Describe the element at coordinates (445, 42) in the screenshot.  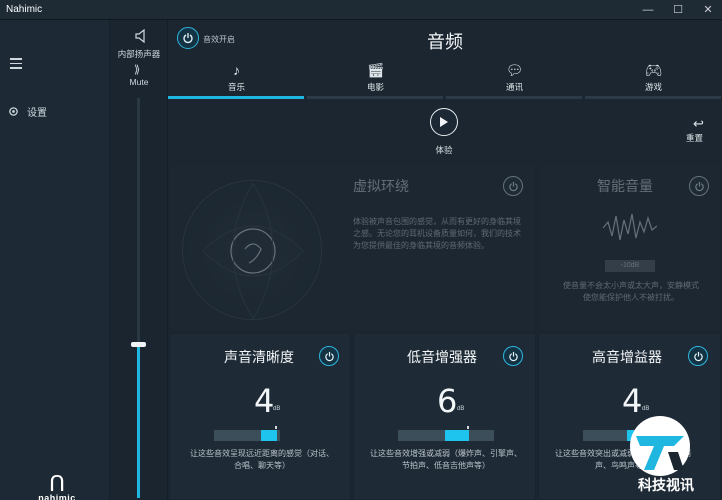
I see `page-title: 音频` at that location.